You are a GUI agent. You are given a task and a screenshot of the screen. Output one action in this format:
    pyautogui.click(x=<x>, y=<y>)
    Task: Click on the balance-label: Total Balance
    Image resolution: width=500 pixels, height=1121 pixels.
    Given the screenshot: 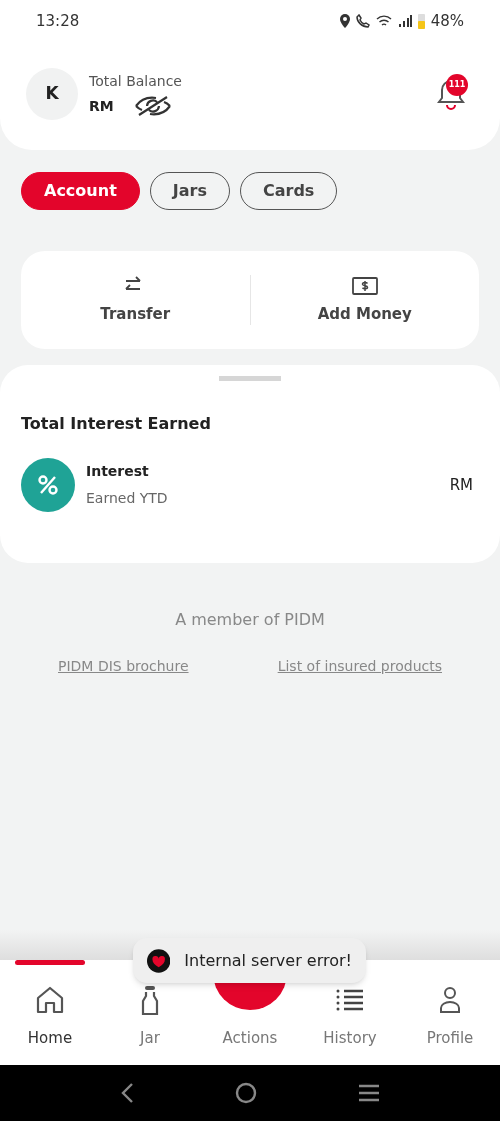 What is the action you would take?
    pyautogui.click(x=135, y=81)
    